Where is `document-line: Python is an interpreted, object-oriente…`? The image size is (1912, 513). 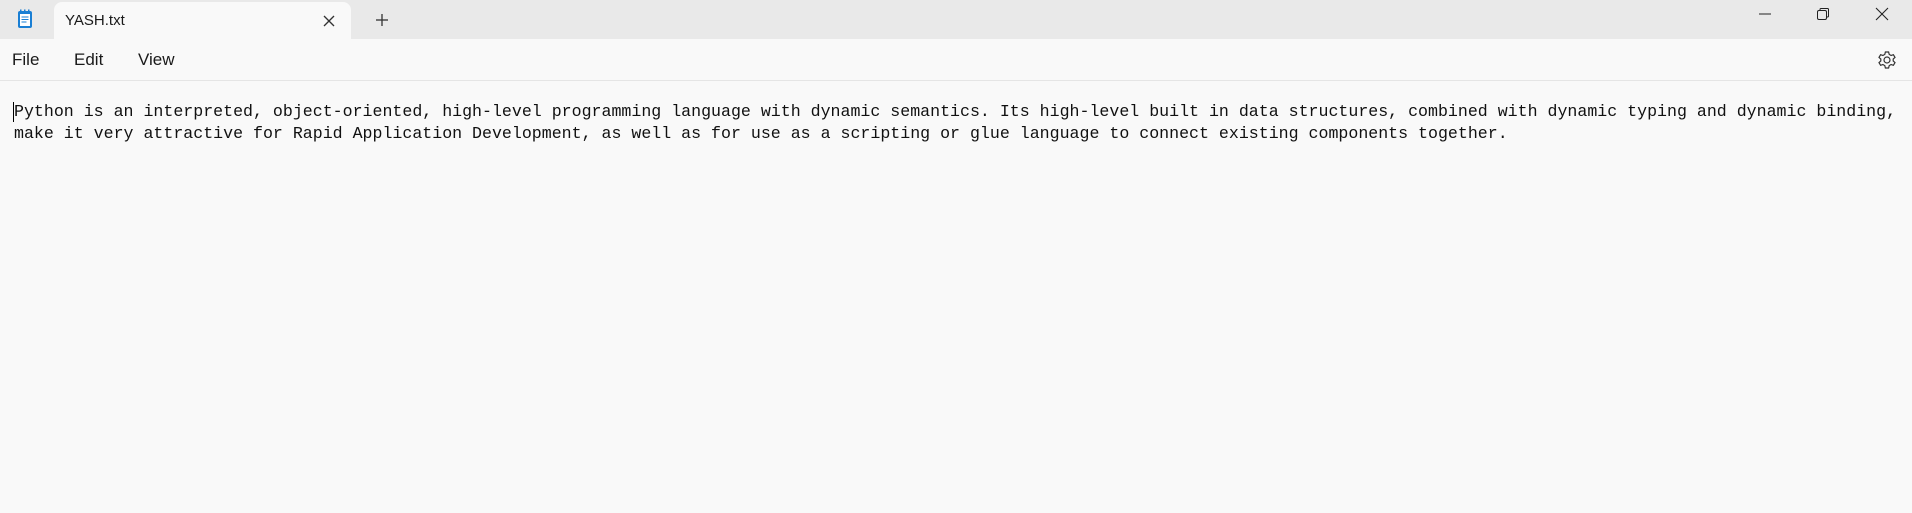 document-line: Python is an interpreted, object-oriente… is located at coordinates (955, 111).